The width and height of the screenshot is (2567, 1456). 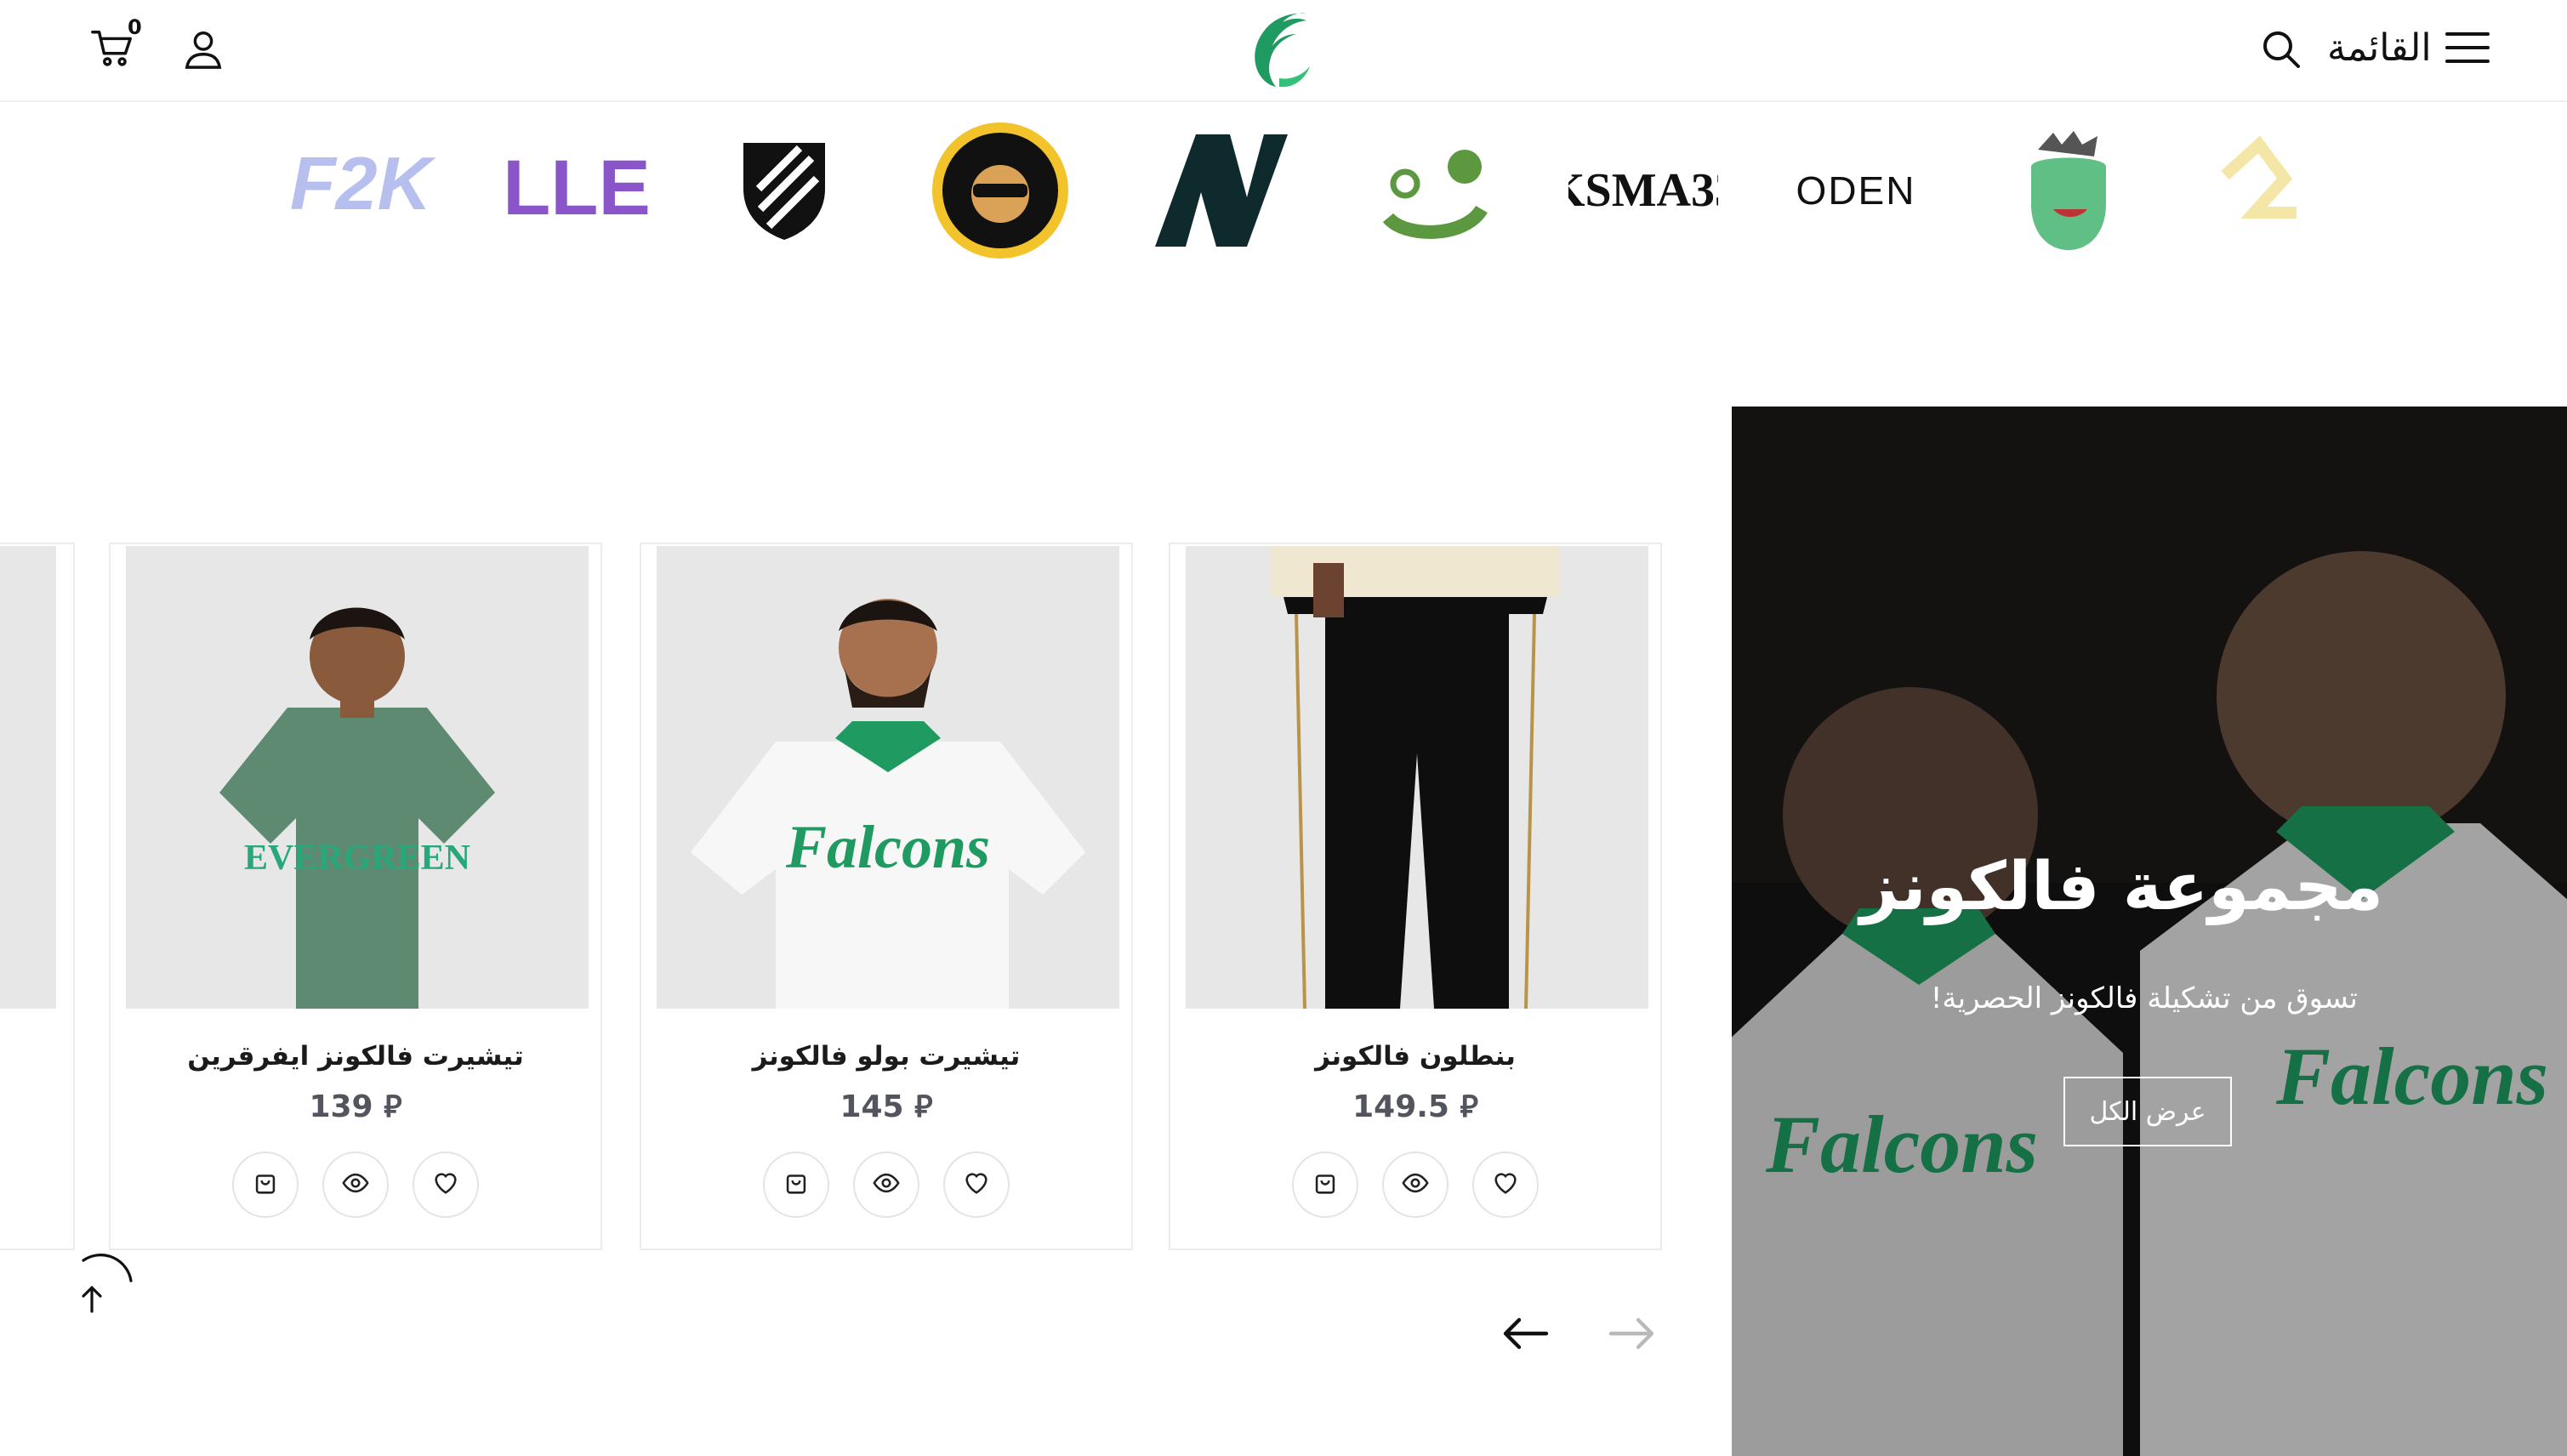 I want to click on product-price: 139 ⃁, so click(x=355, y=1106).